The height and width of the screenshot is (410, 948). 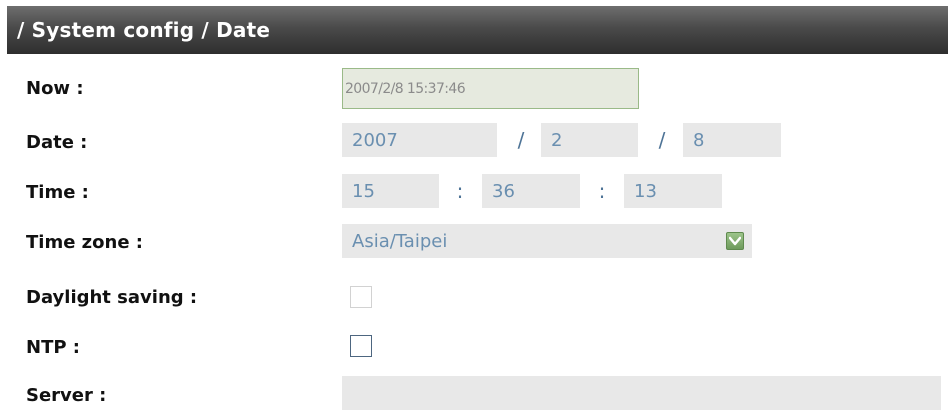 I want to click on page-header: / System config / Date, so click(x=477, y=30).